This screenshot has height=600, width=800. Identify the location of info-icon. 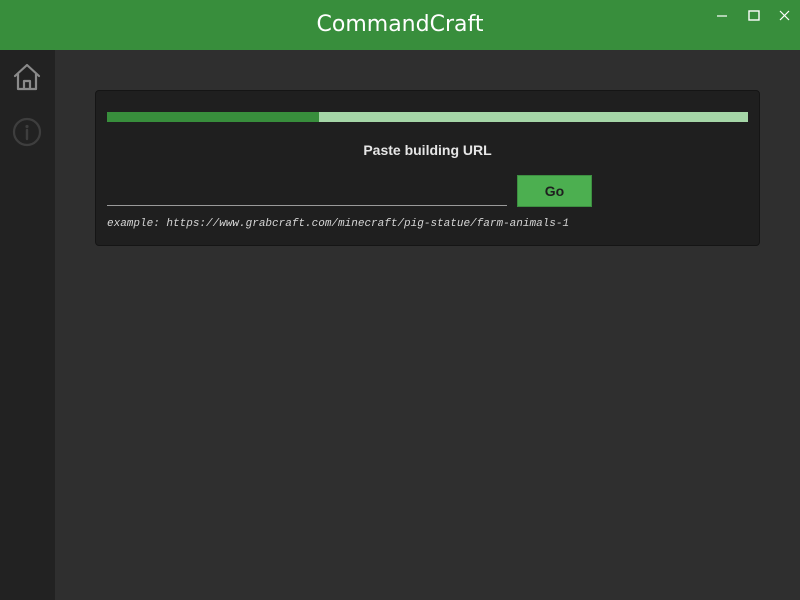
(27, 132).